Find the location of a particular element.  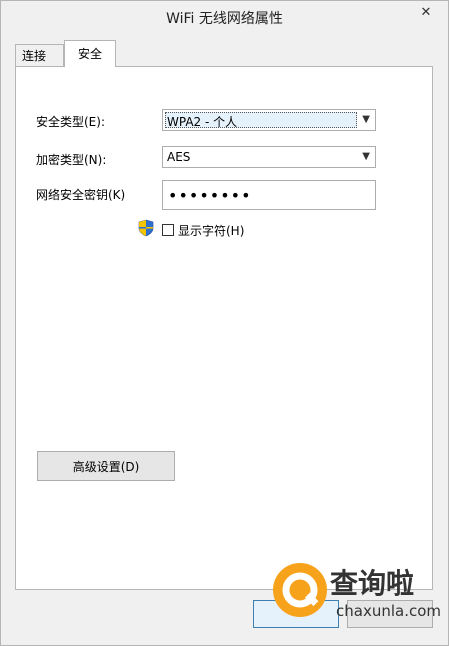

close-button: ✕ is located at coordinates (426, 12).